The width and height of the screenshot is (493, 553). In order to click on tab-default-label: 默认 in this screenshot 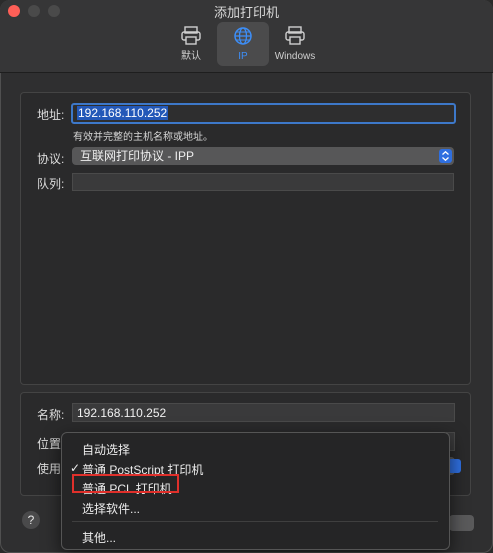, I will do `click(191, 56)`.